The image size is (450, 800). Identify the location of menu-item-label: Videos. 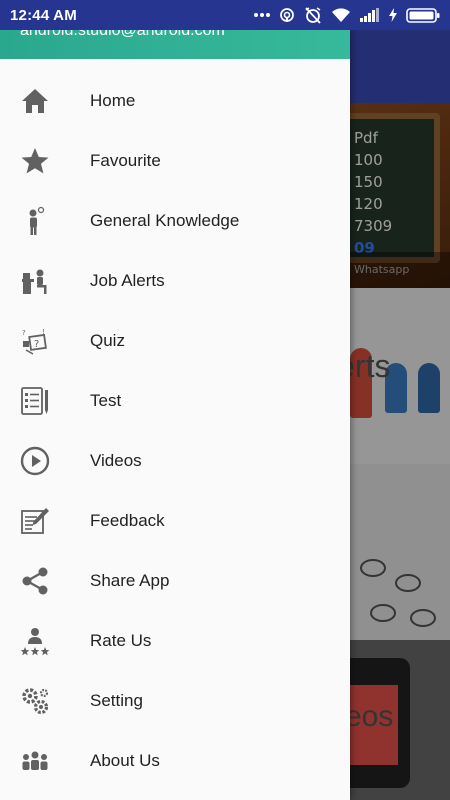
(116, 460).